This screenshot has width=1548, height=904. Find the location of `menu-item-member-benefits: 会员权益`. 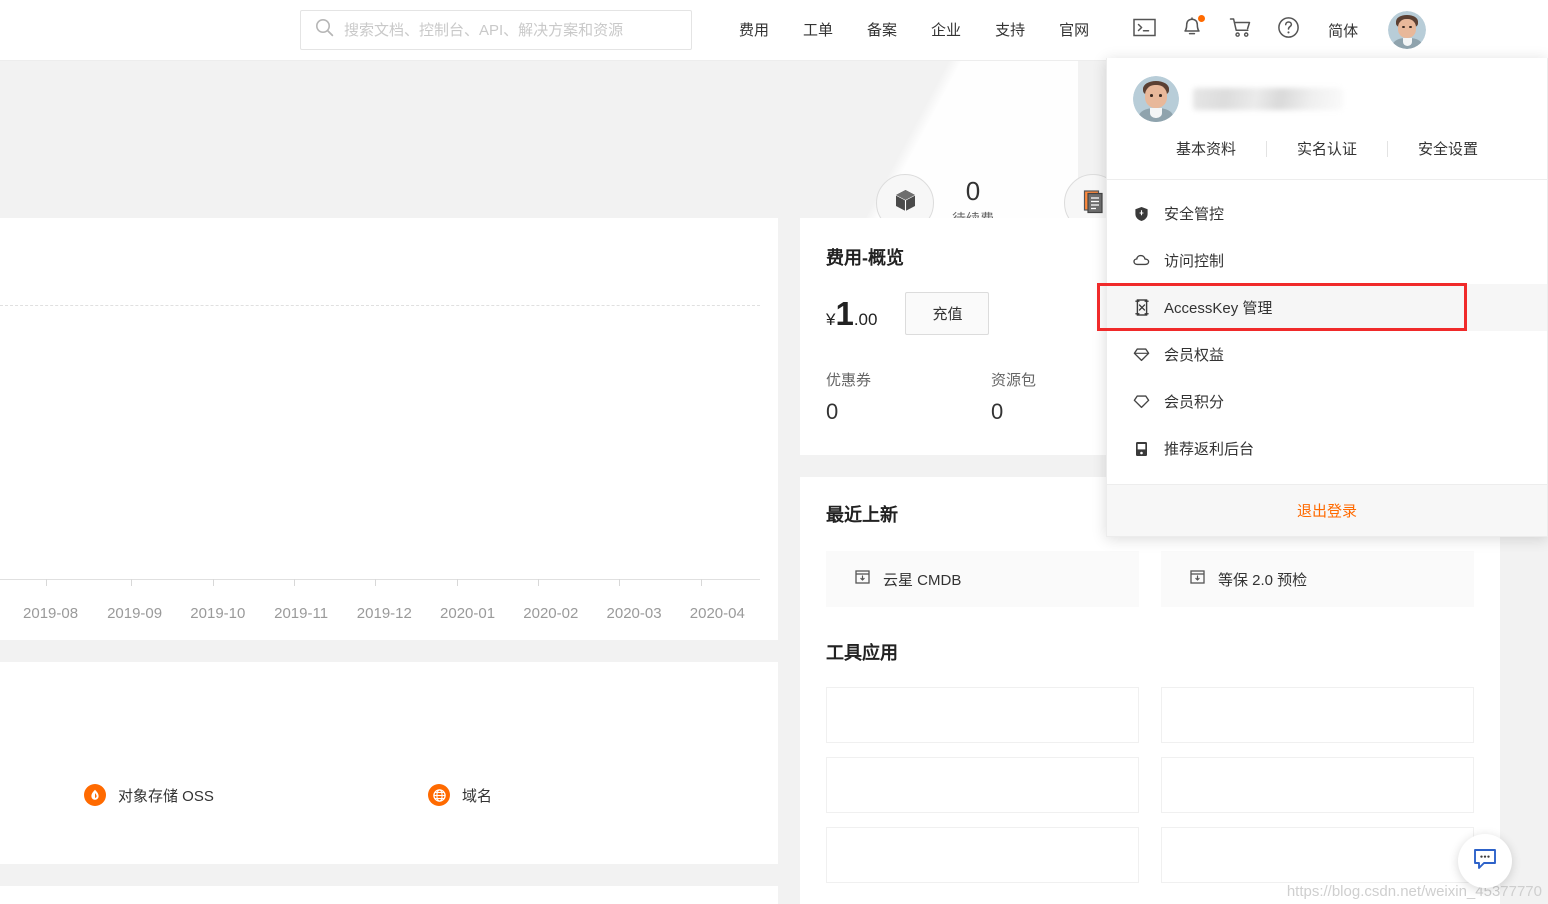

menu-item-member-benefits: 会员权益 is located at coordinates (1327, 354).